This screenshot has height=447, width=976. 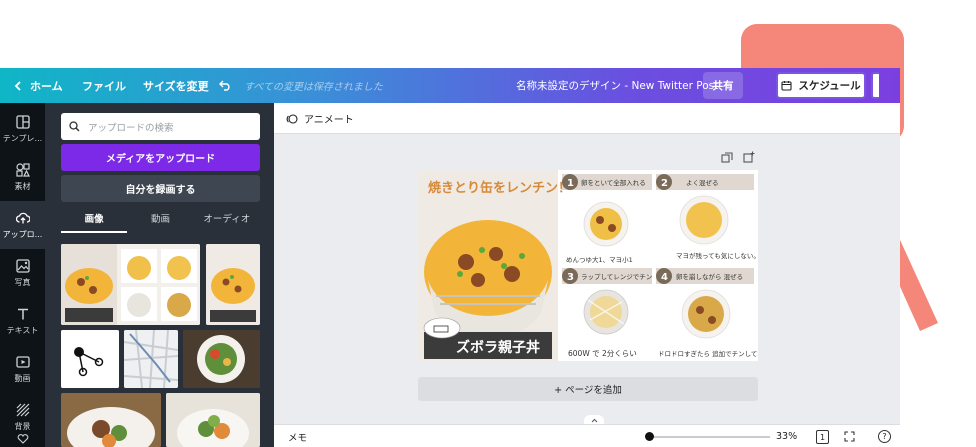 What do you see at coordinates (130, 284) in the screenshot?
I see `upload-thumbnail-recipe` at bounding box center [130, 284].